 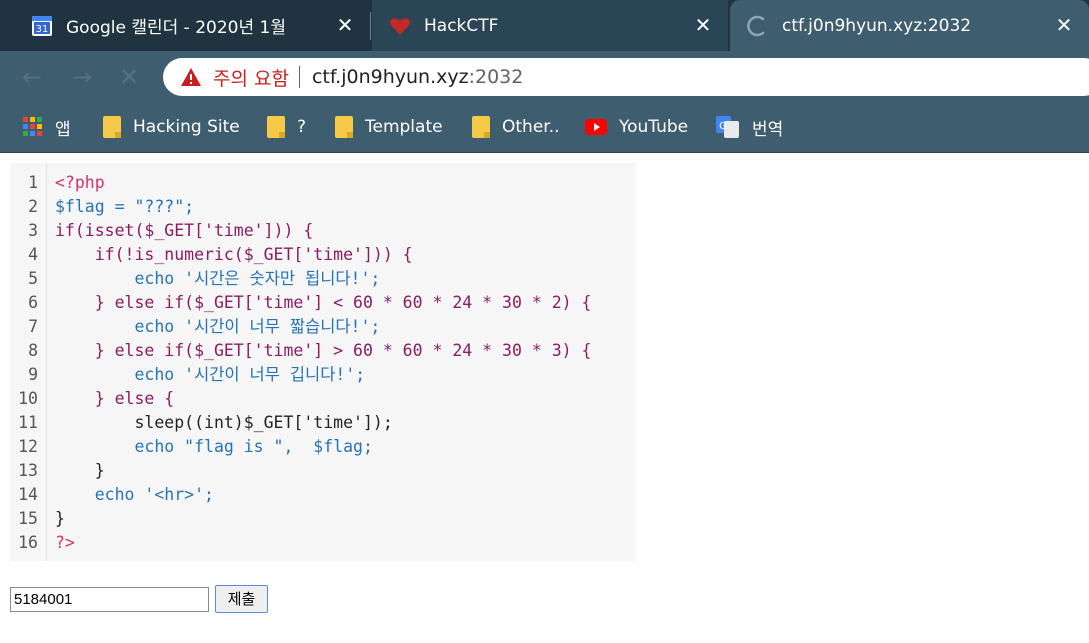 What do you see at coordinates (596, 127) in the screenshot?
I see `youtube-icon` at bounding box center [596, 127].